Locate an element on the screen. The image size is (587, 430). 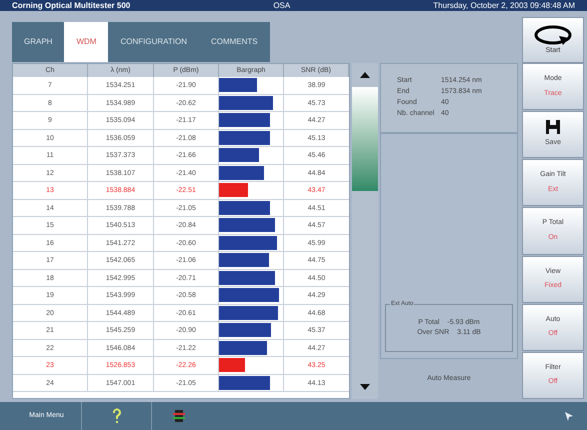
tab: WDM is located at coordinates (86, 42).